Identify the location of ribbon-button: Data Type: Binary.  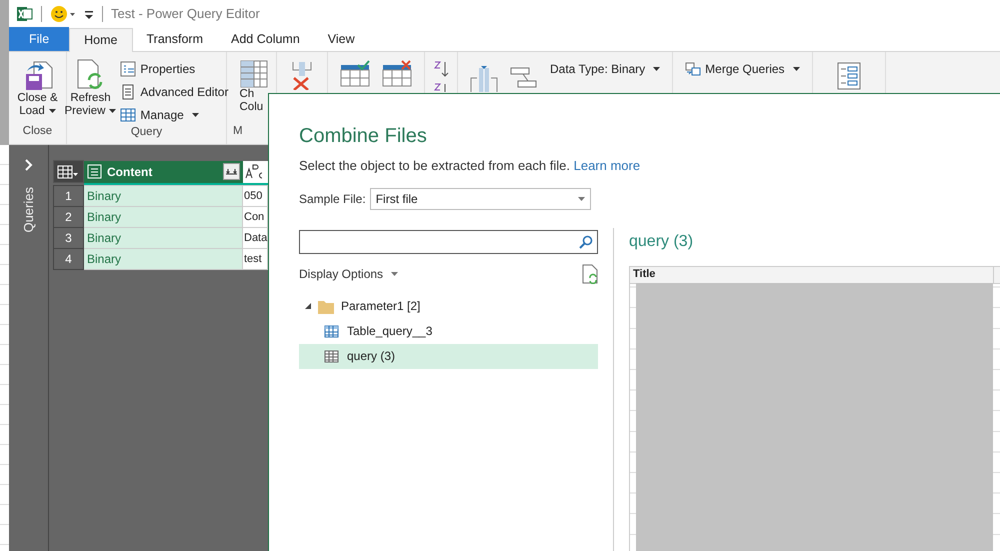
(605, 69).